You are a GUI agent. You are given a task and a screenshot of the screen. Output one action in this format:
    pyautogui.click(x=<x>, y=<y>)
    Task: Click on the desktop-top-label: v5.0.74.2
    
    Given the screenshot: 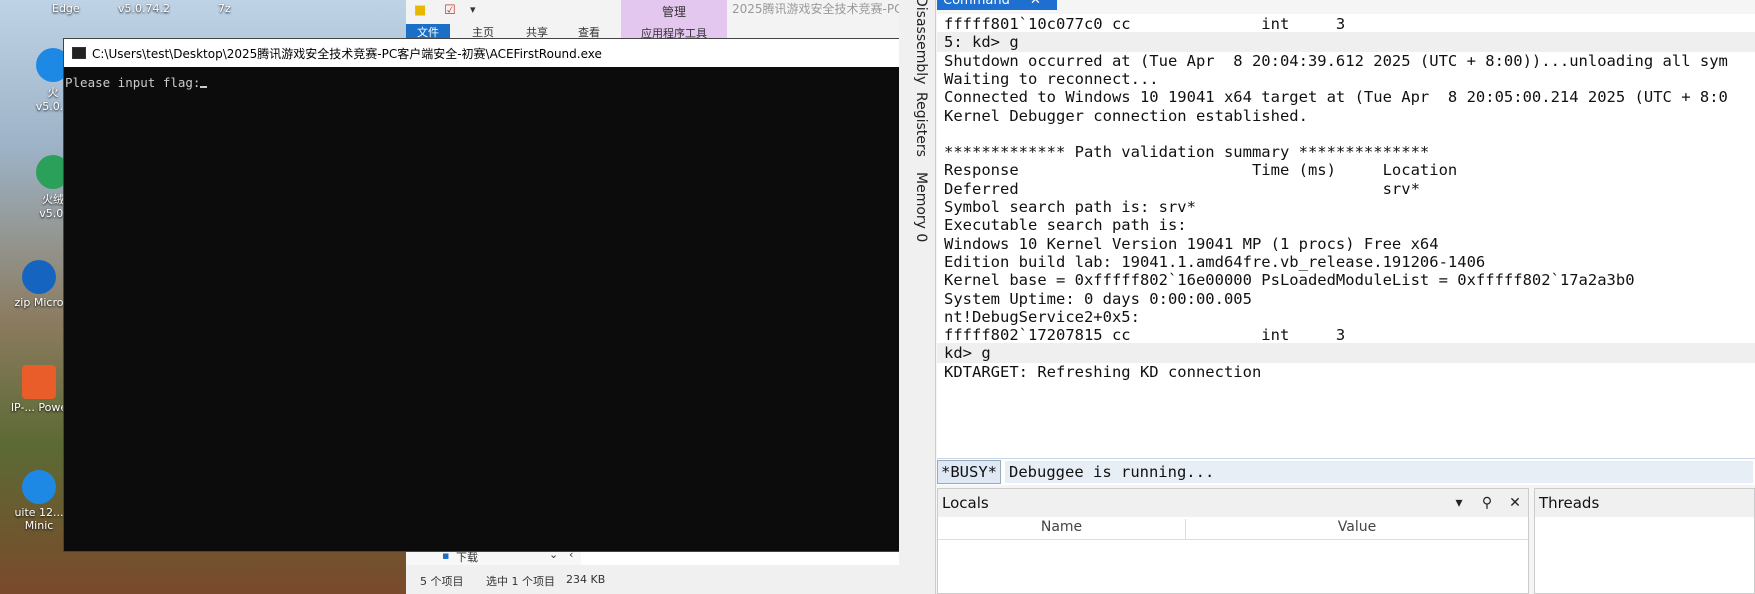 What is the action you would take?
    pyautogui.click(x=144, y=8)
    